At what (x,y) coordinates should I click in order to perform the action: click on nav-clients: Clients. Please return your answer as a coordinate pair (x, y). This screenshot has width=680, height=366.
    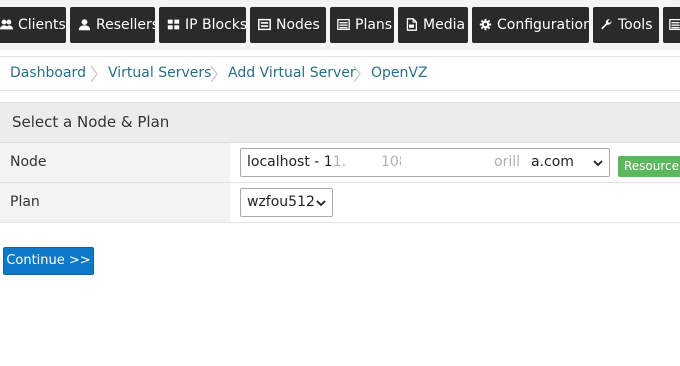
    Looking at the image, I should click on (33, 25).